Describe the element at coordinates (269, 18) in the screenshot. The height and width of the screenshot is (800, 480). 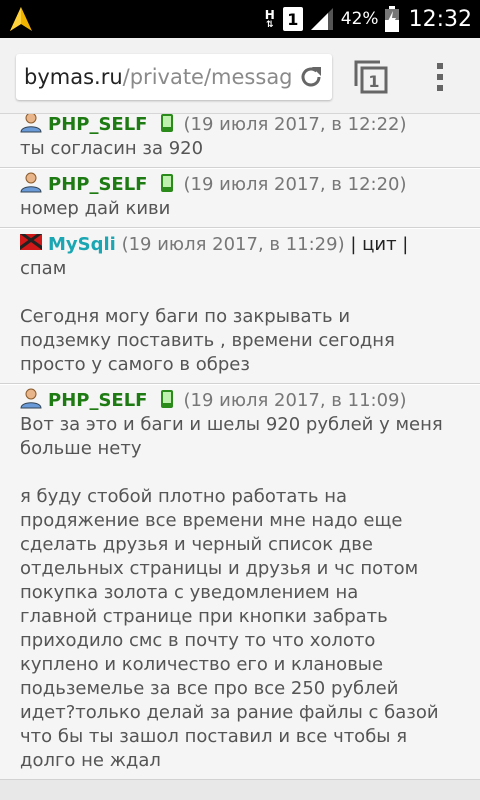
I see `network-type-icon: H ⇅` at that location.